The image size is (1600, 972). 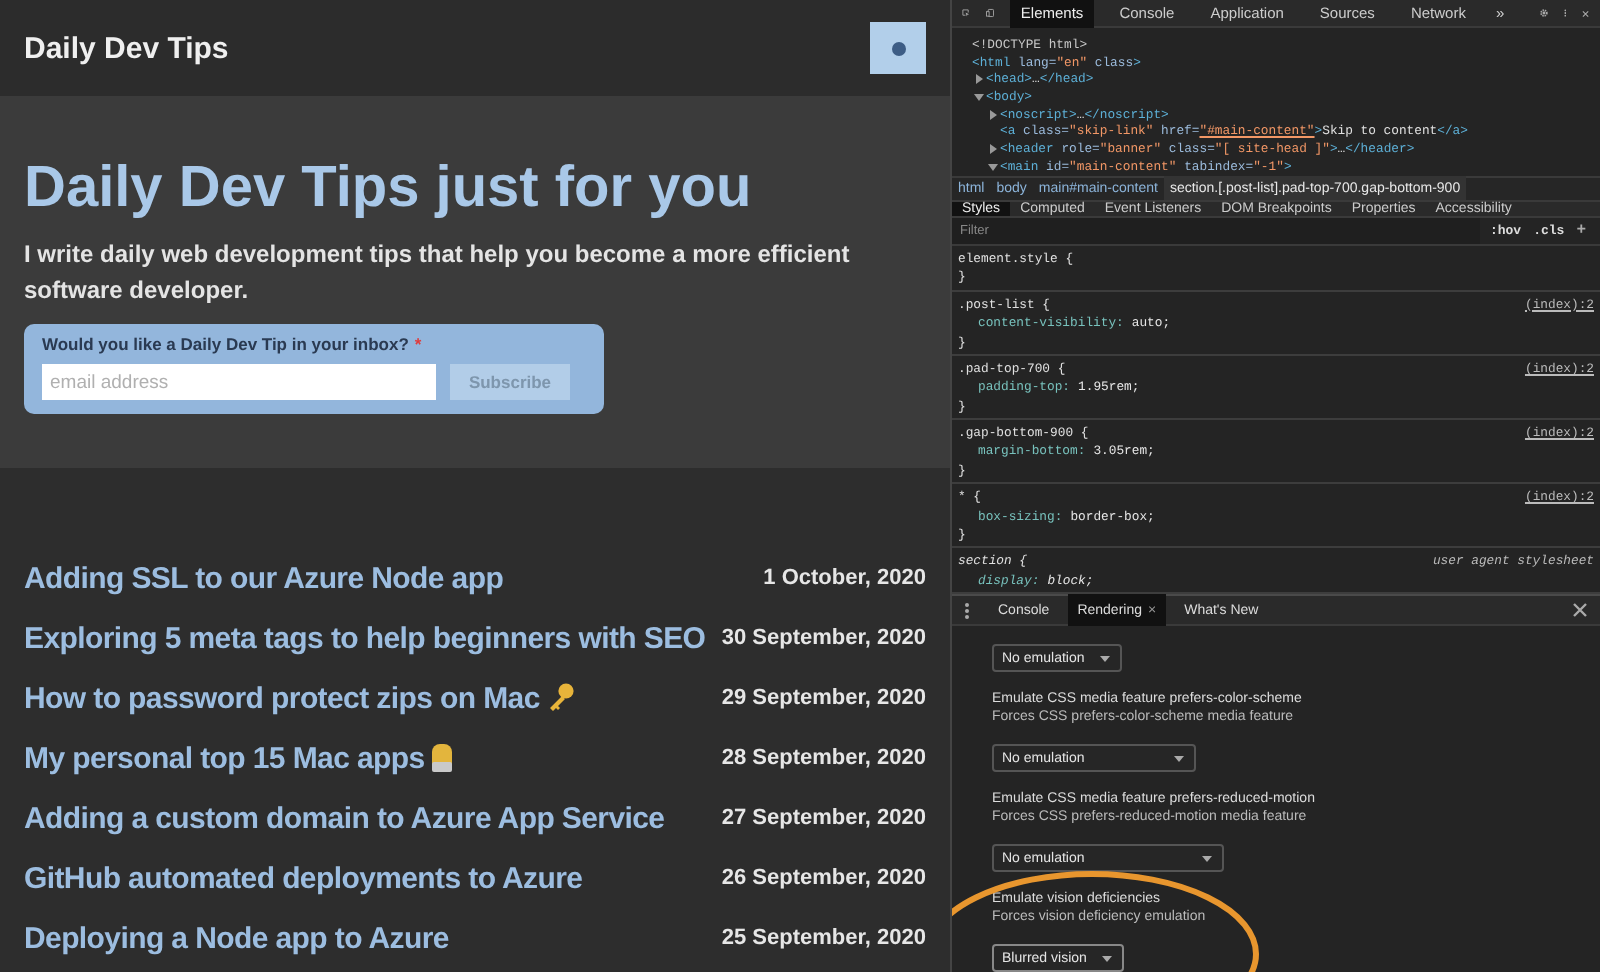 What do you see at coordinates (282, 698) in the screenshot?
I see `post-link: How to password protect zips on Mac` at bounding box center [282, 698].